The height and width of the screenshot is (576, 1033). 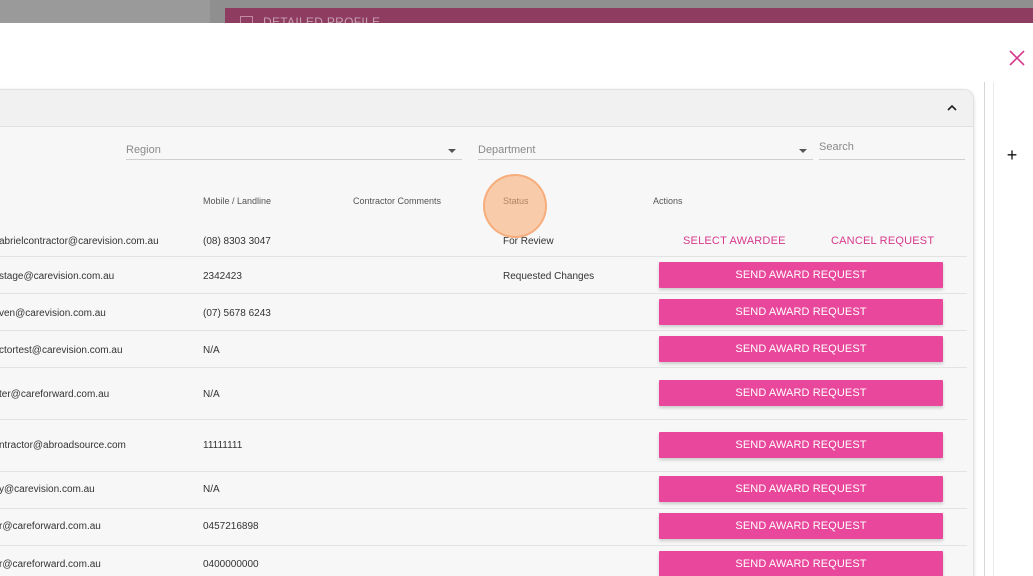 I want to click on plus-icon: +, so click(x=1012, y=155).